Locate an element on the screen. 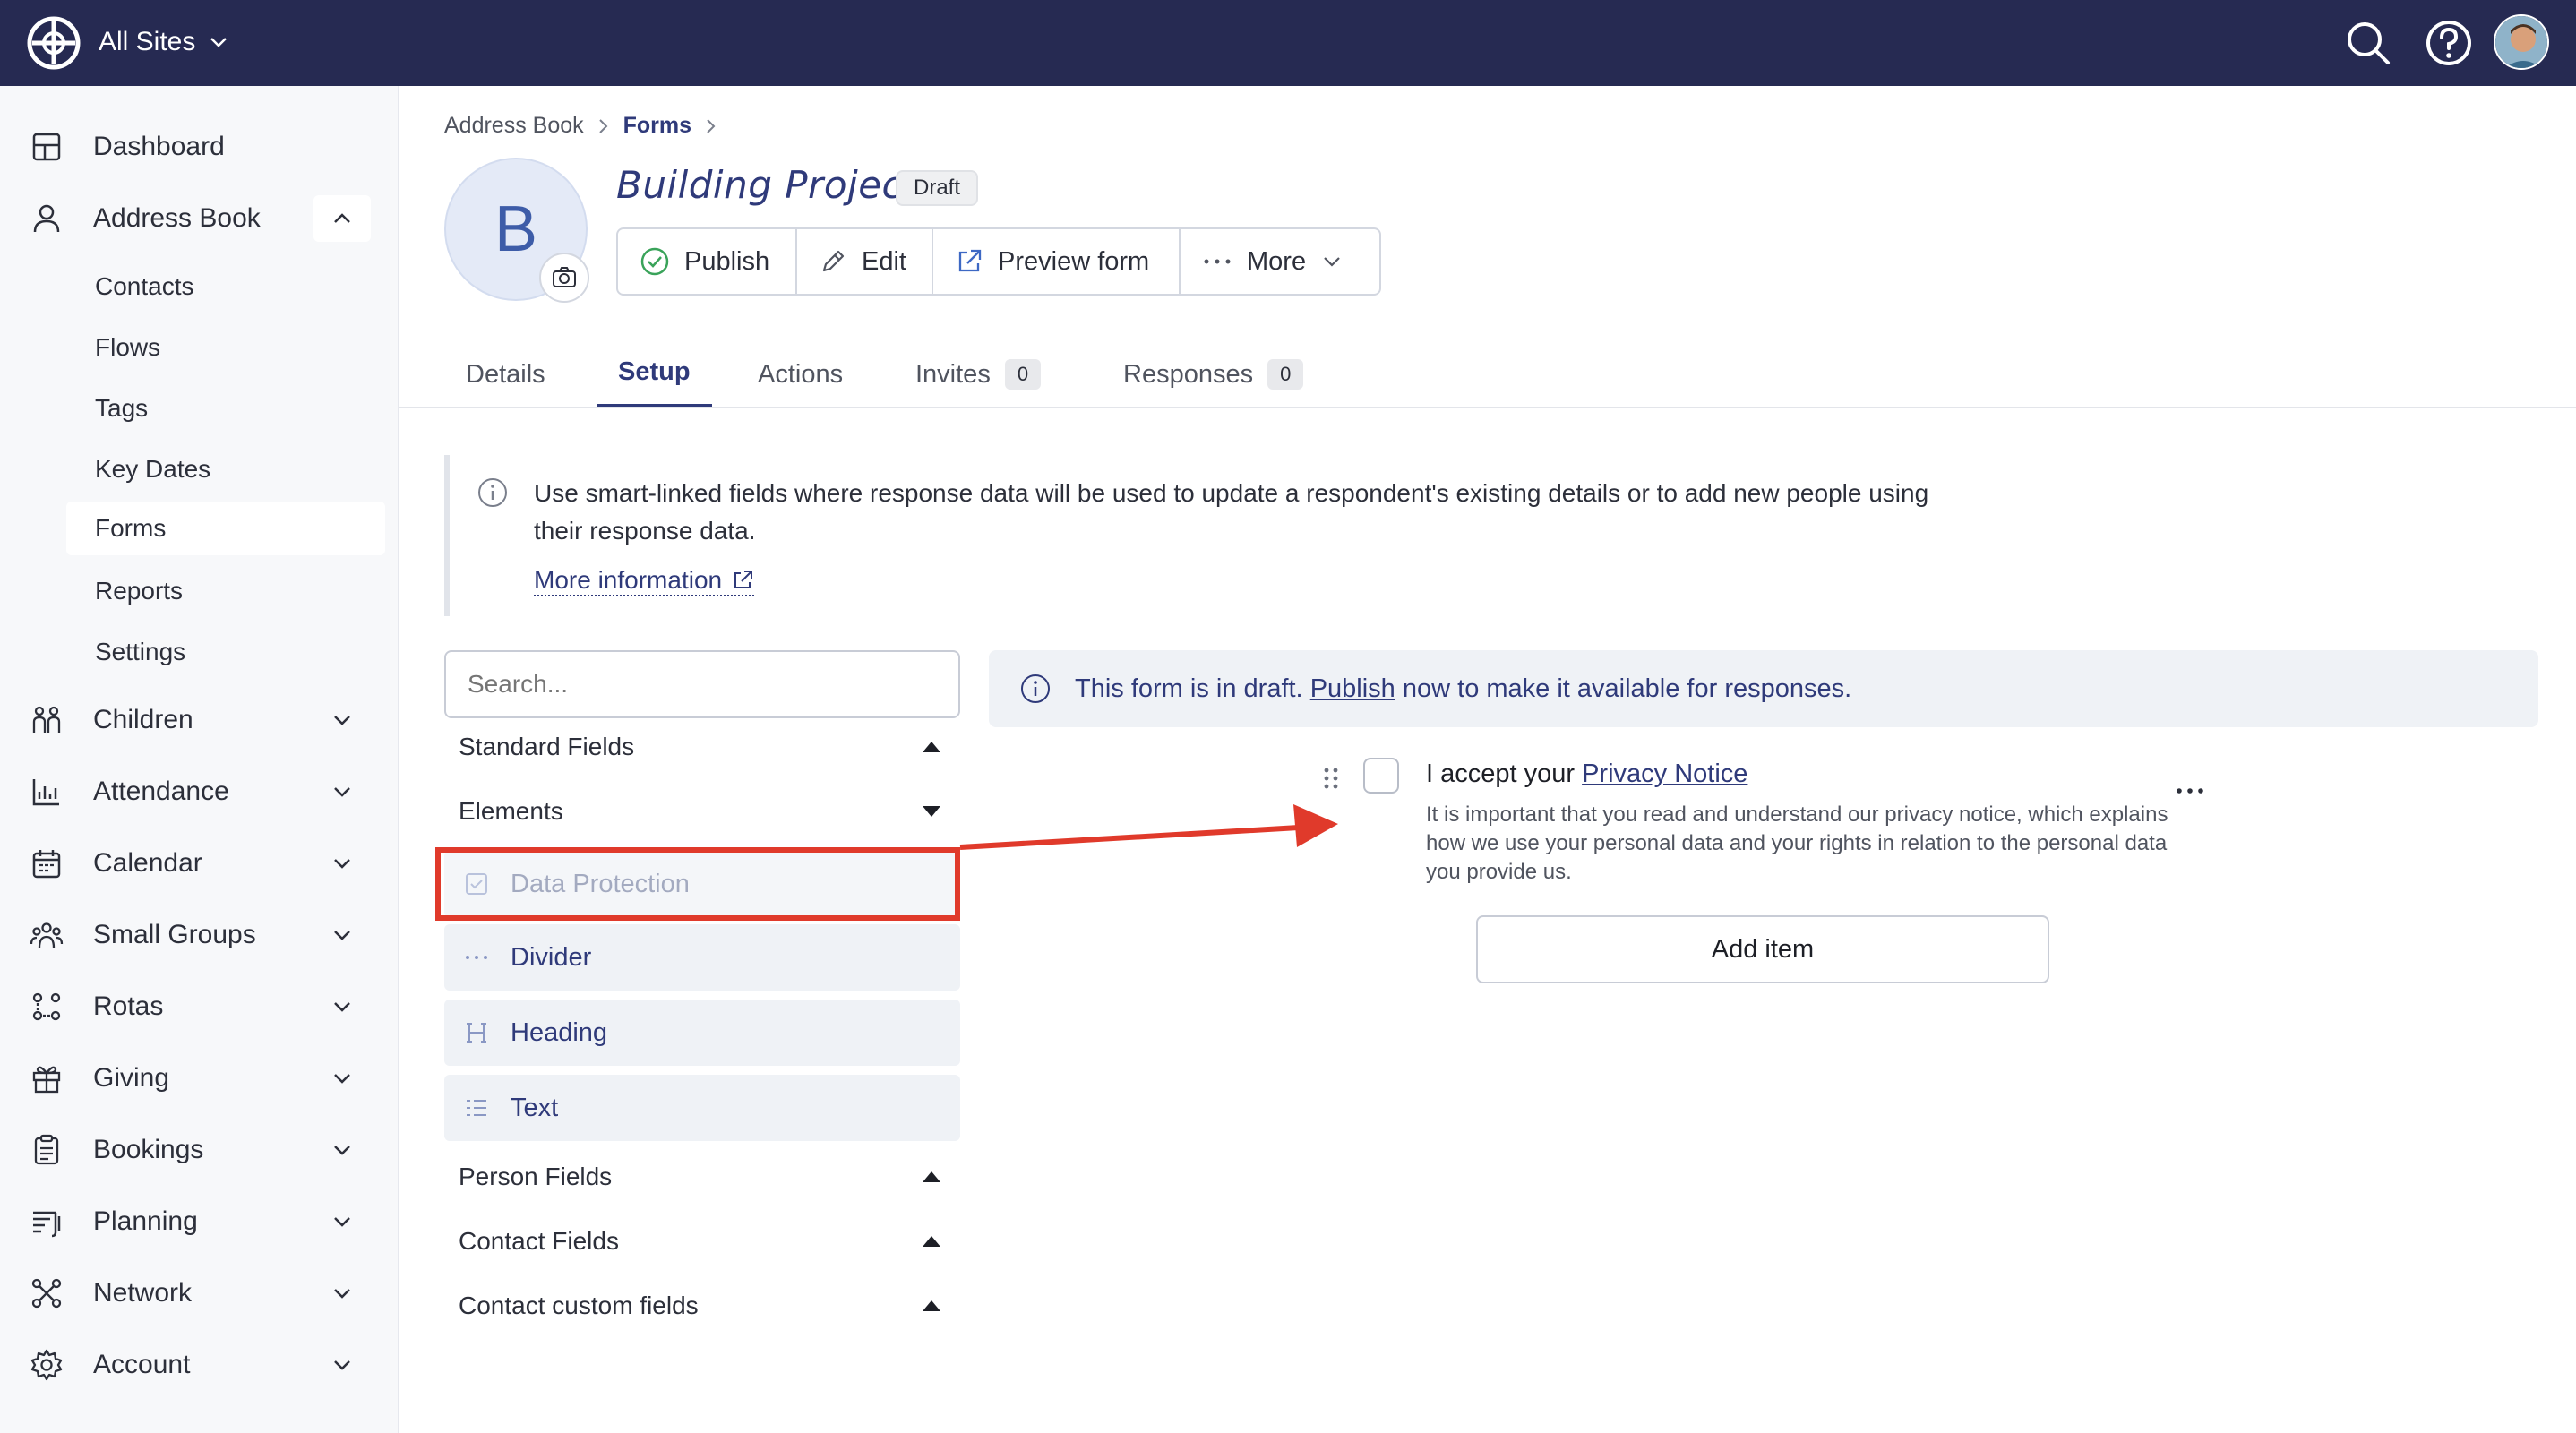 The width and height of the screenshot is (2576, 1433). breadcrumb-forms: Forms is located at coordinates (657, 126).